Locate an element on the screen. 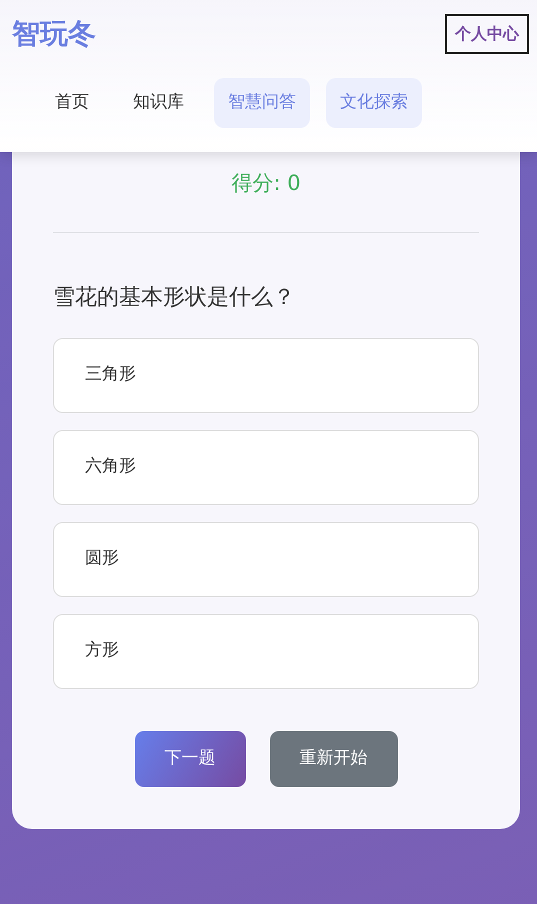  nav-tab: 首页 is located at coordinates (72, 103).